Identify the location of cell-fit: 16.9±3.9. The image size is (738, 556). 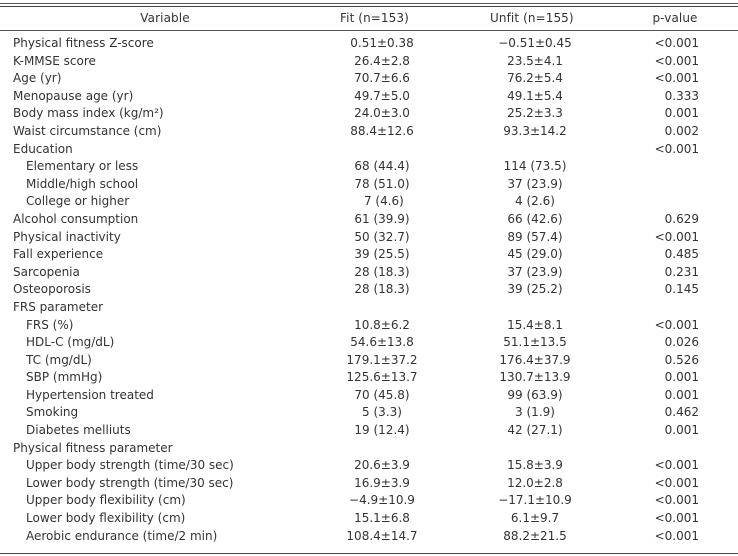
(382, 482).